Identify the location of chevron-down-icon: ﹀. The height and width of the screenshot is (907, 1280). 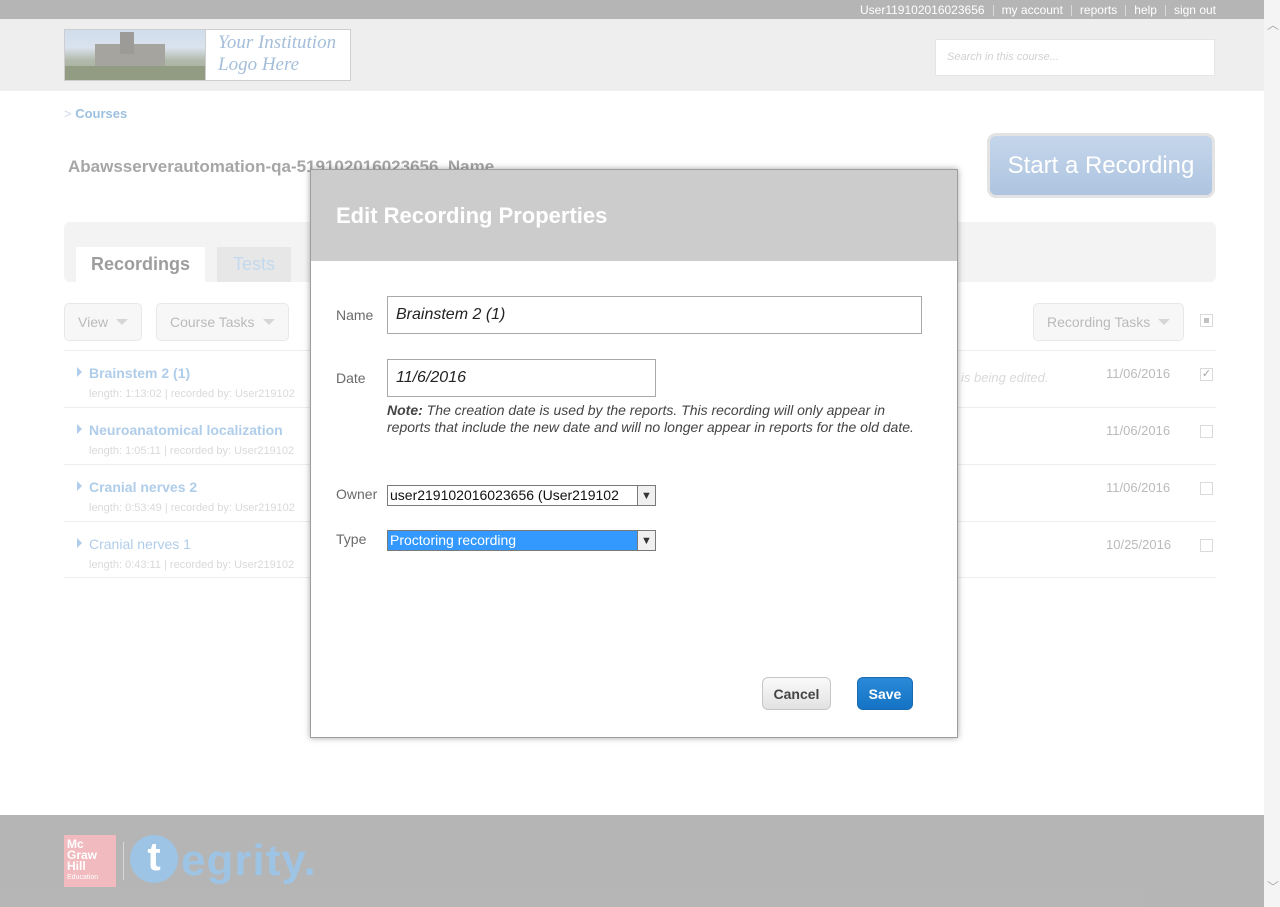
(1273, 886).